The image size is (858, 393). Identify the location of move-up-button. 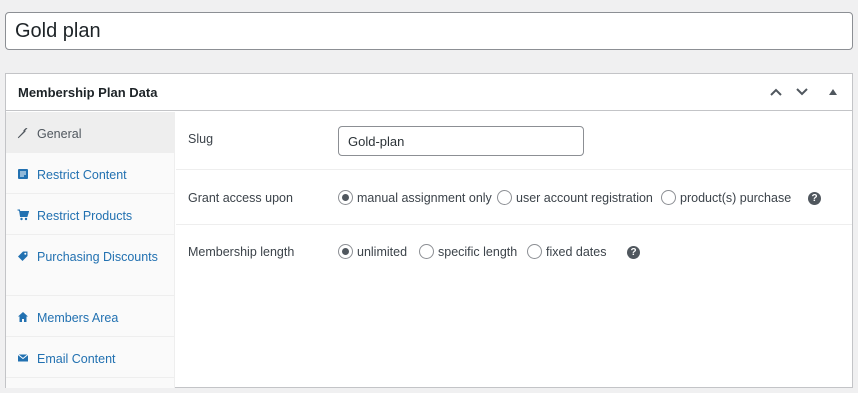
(776, 92).